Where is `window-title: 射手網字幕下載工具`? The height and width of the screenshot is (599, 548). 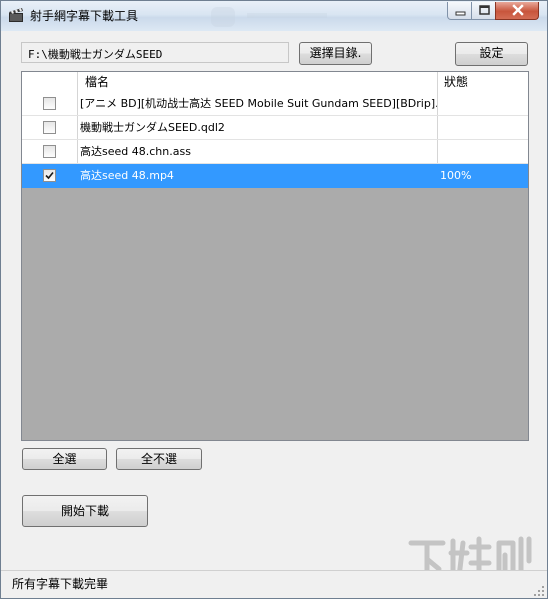 window-title: 射手網字幕下載工具 is located at coordinates (84, 16).